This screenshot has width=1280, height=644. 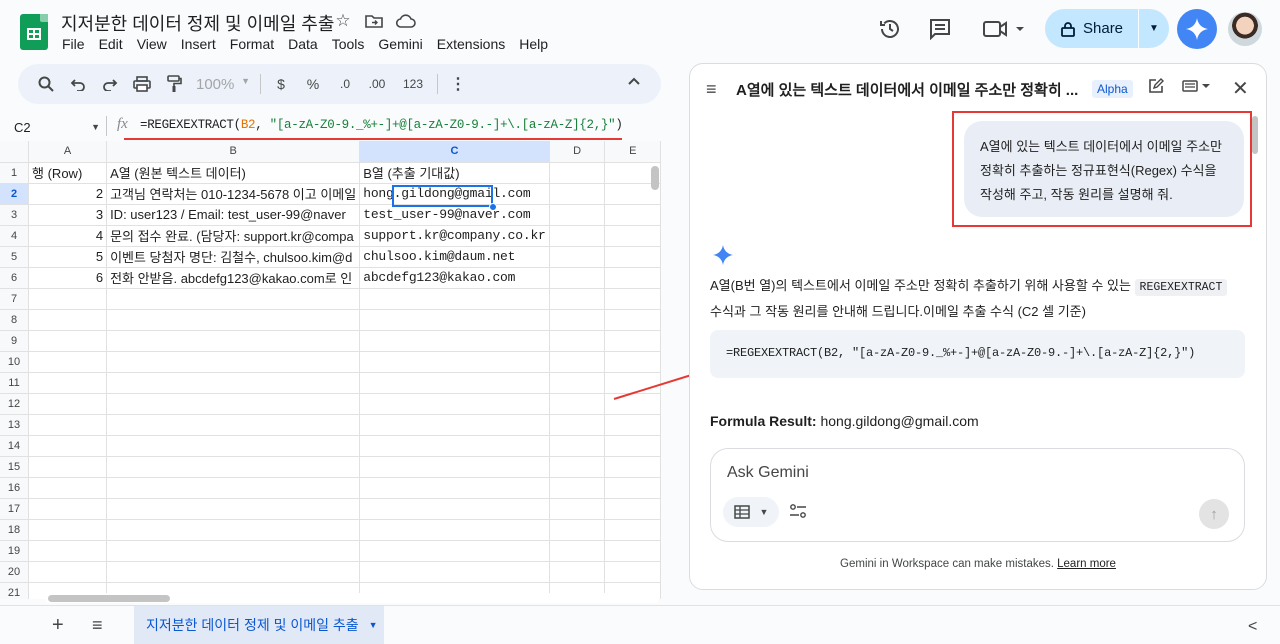 I want to click on star-icon: ☆, so click(x=343, y=21).